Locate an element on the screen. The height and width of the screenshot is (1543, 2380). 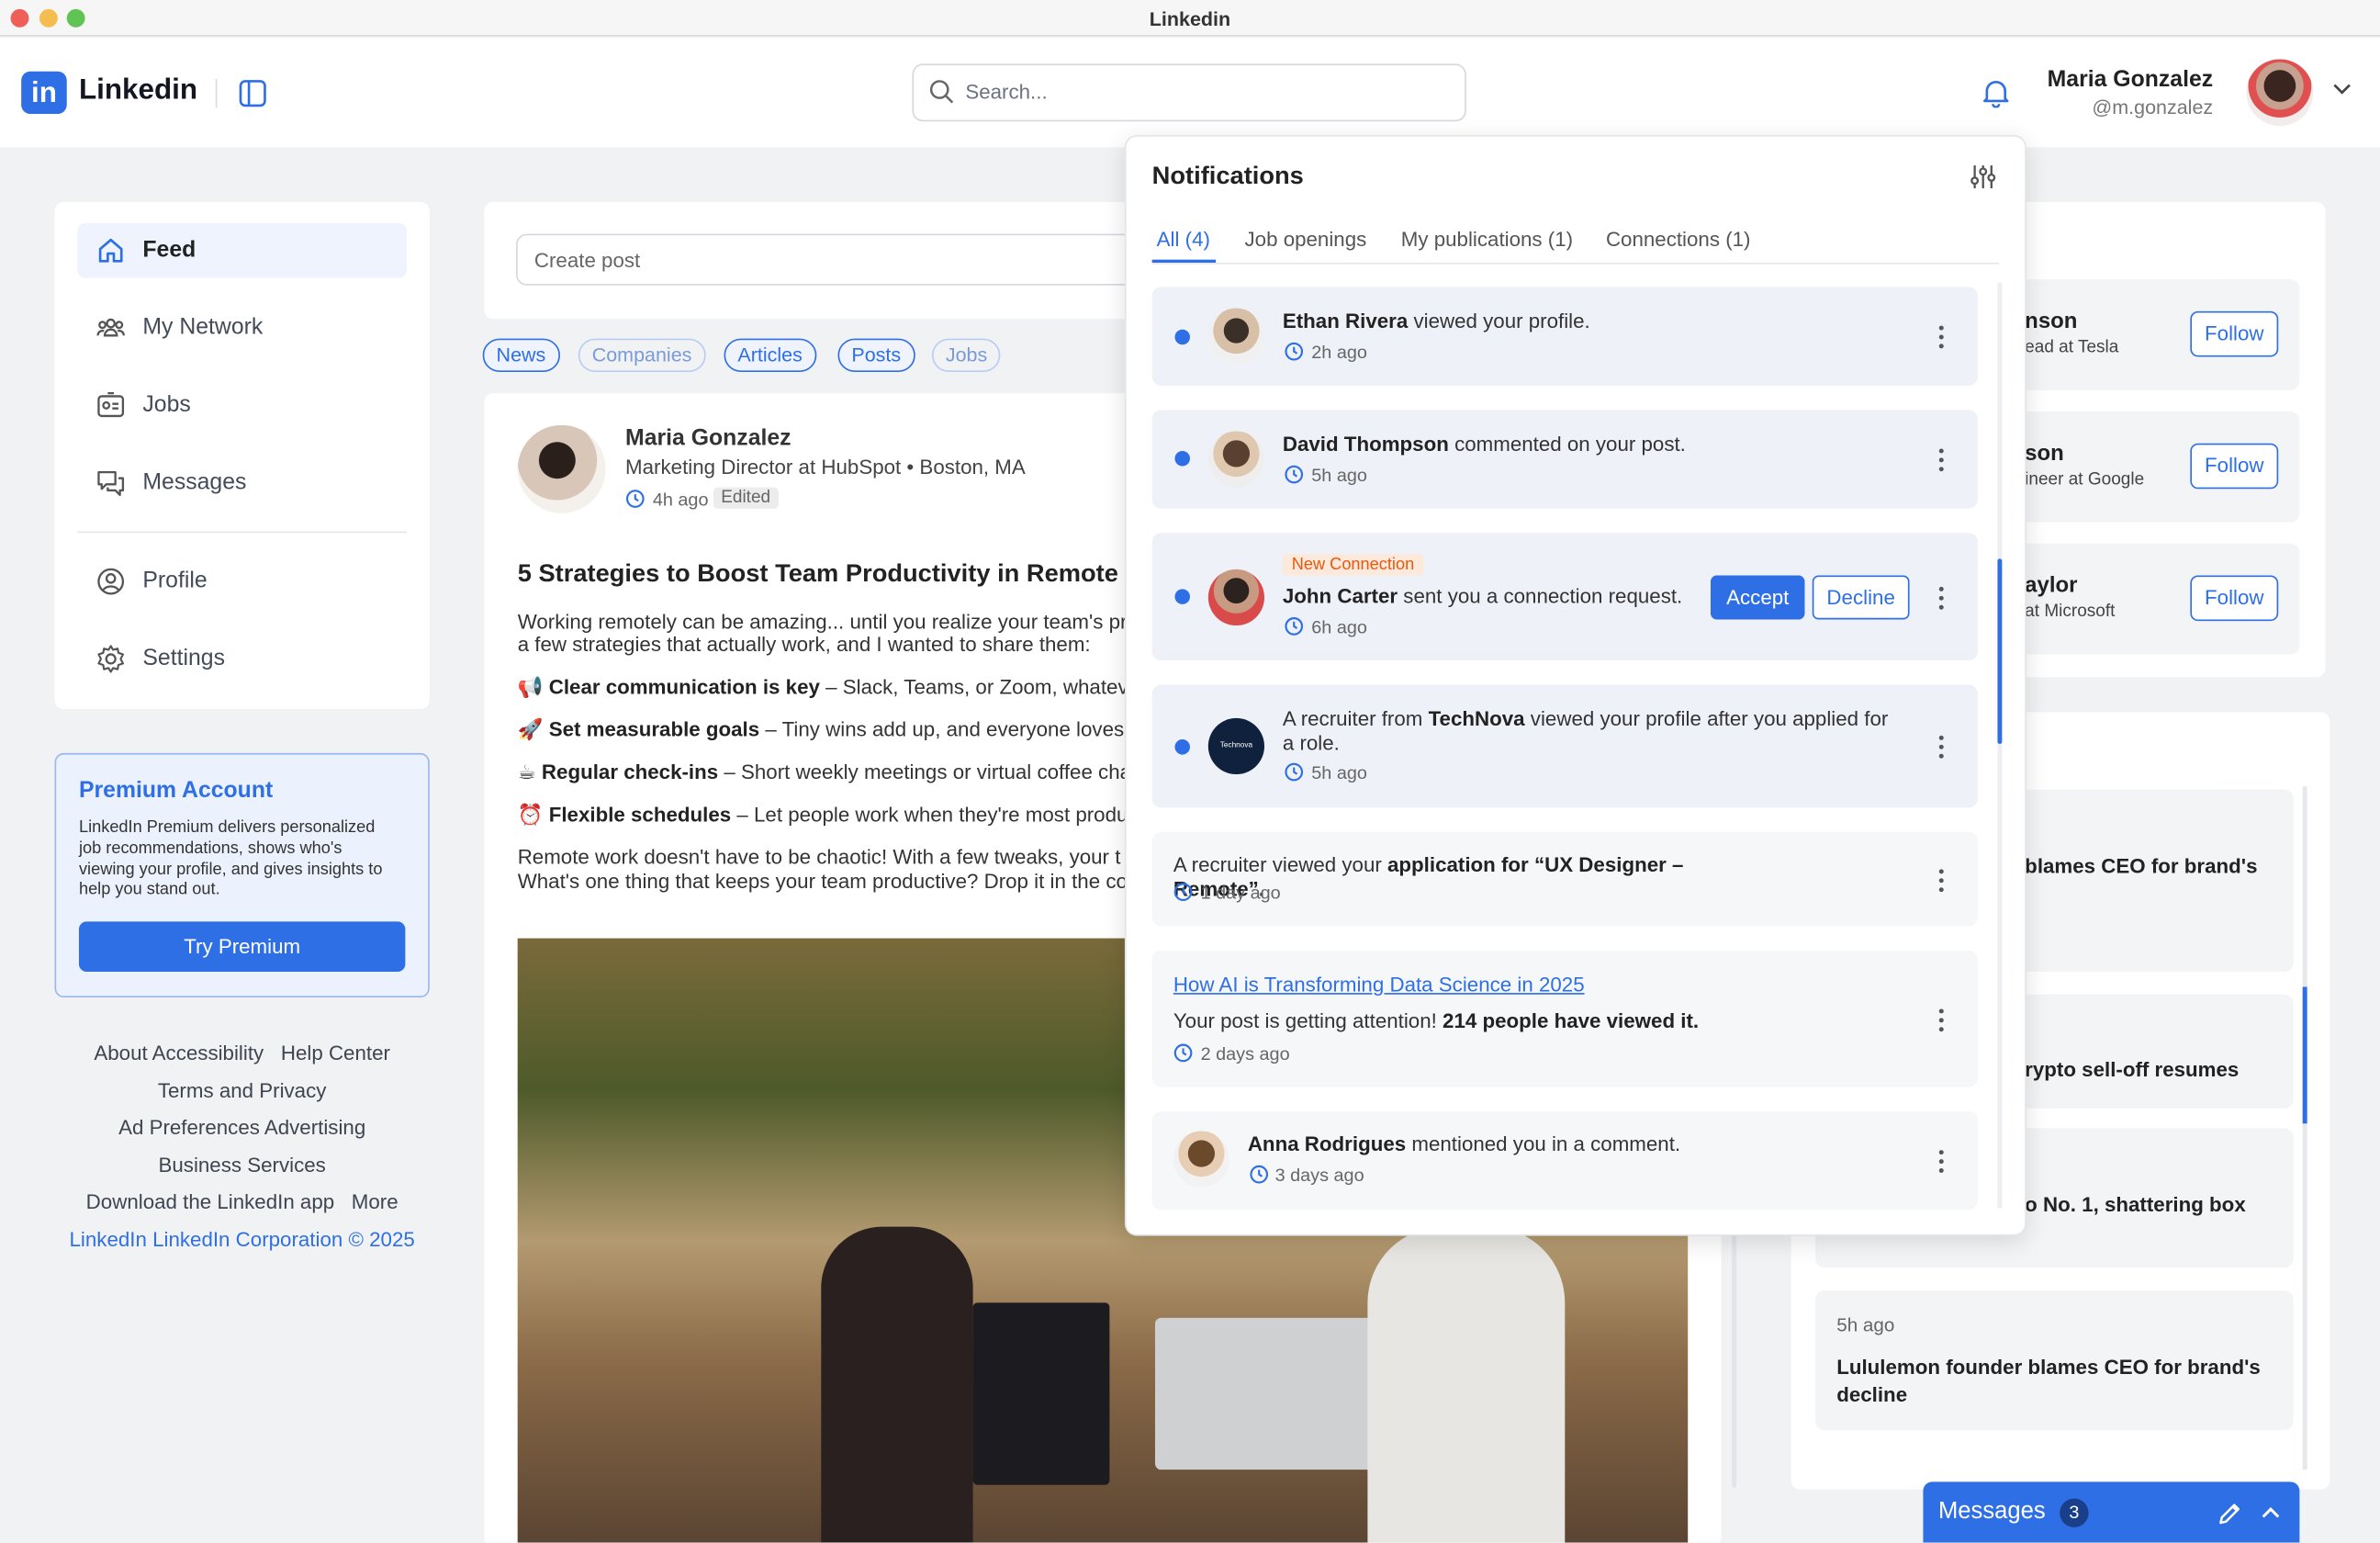
point-emoji: ⏰ is located at coordinates (530, 815).